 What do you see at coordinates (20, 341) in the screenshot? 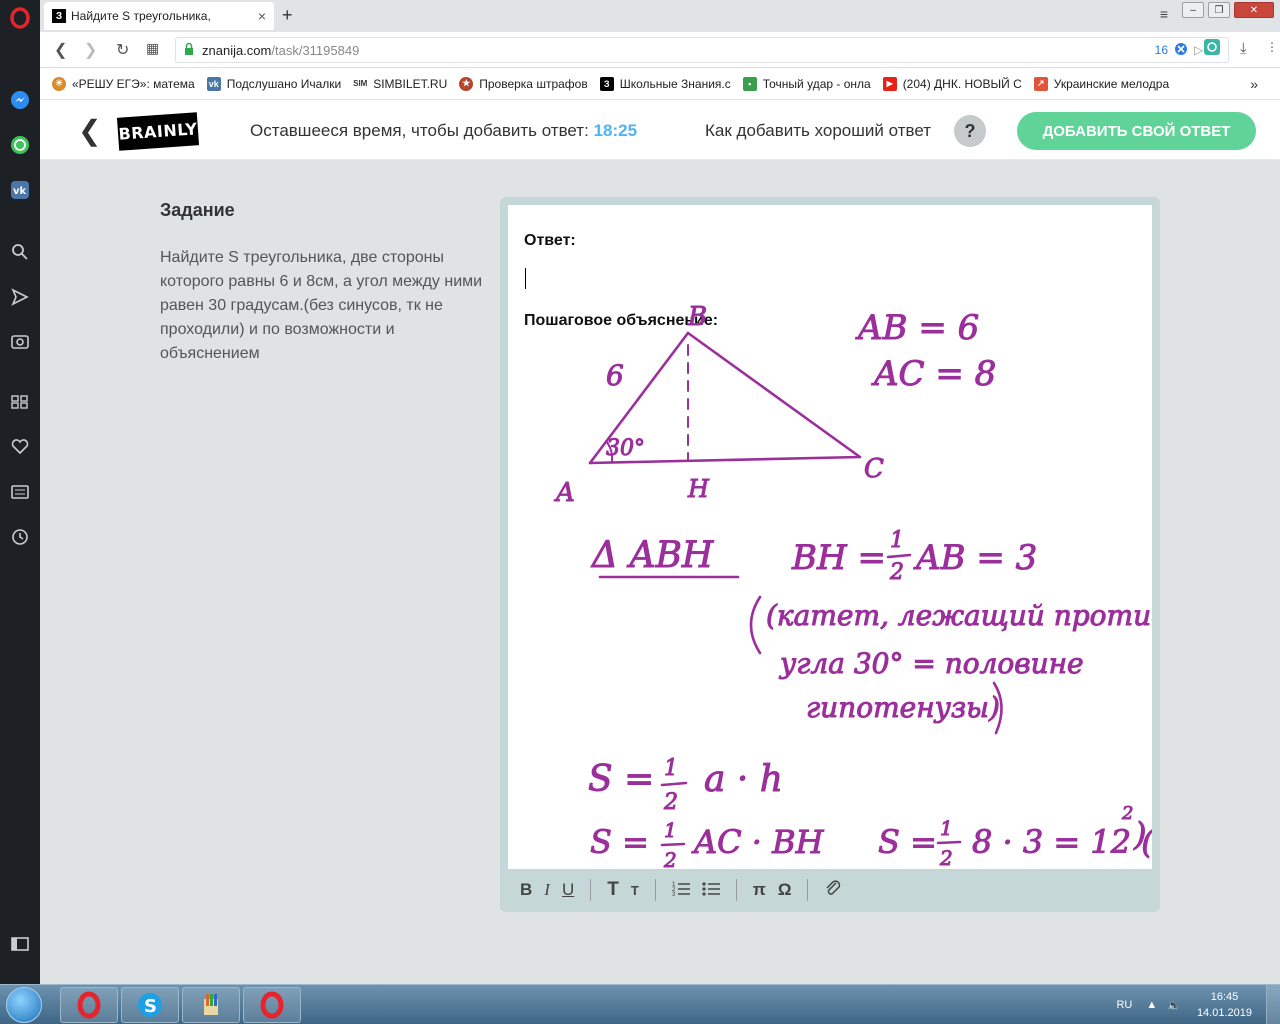
I see `camera-icon` at bounding box center [20, 341].